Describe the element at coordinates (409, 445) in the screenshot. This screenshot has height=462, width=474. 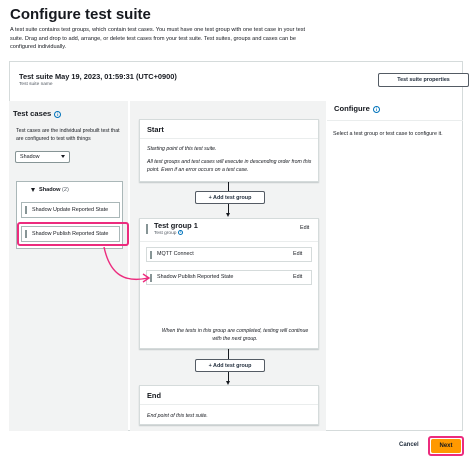
I see `cancel-button: Cancel` at that location.